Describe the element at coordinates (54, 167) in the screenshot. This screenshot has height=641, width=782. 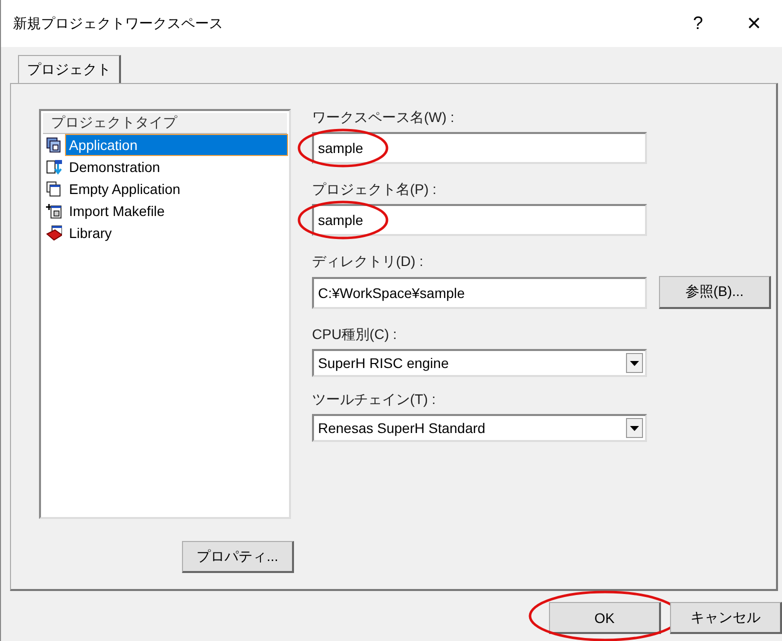
I see `document-arrow-icon` at that location.